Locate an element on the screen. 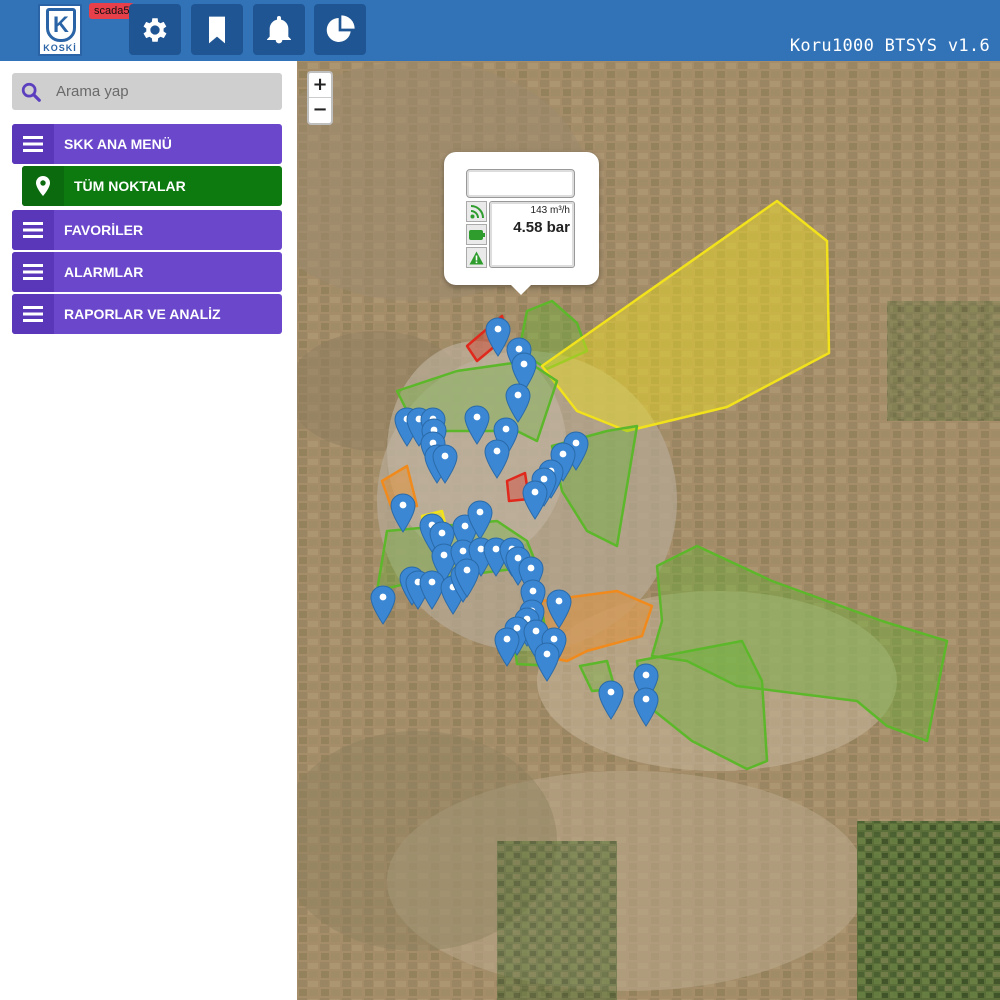 The width and height of the screenshot is (1000, 1000). menu-label: ALARMLAR is located at coordinates (104, 272).